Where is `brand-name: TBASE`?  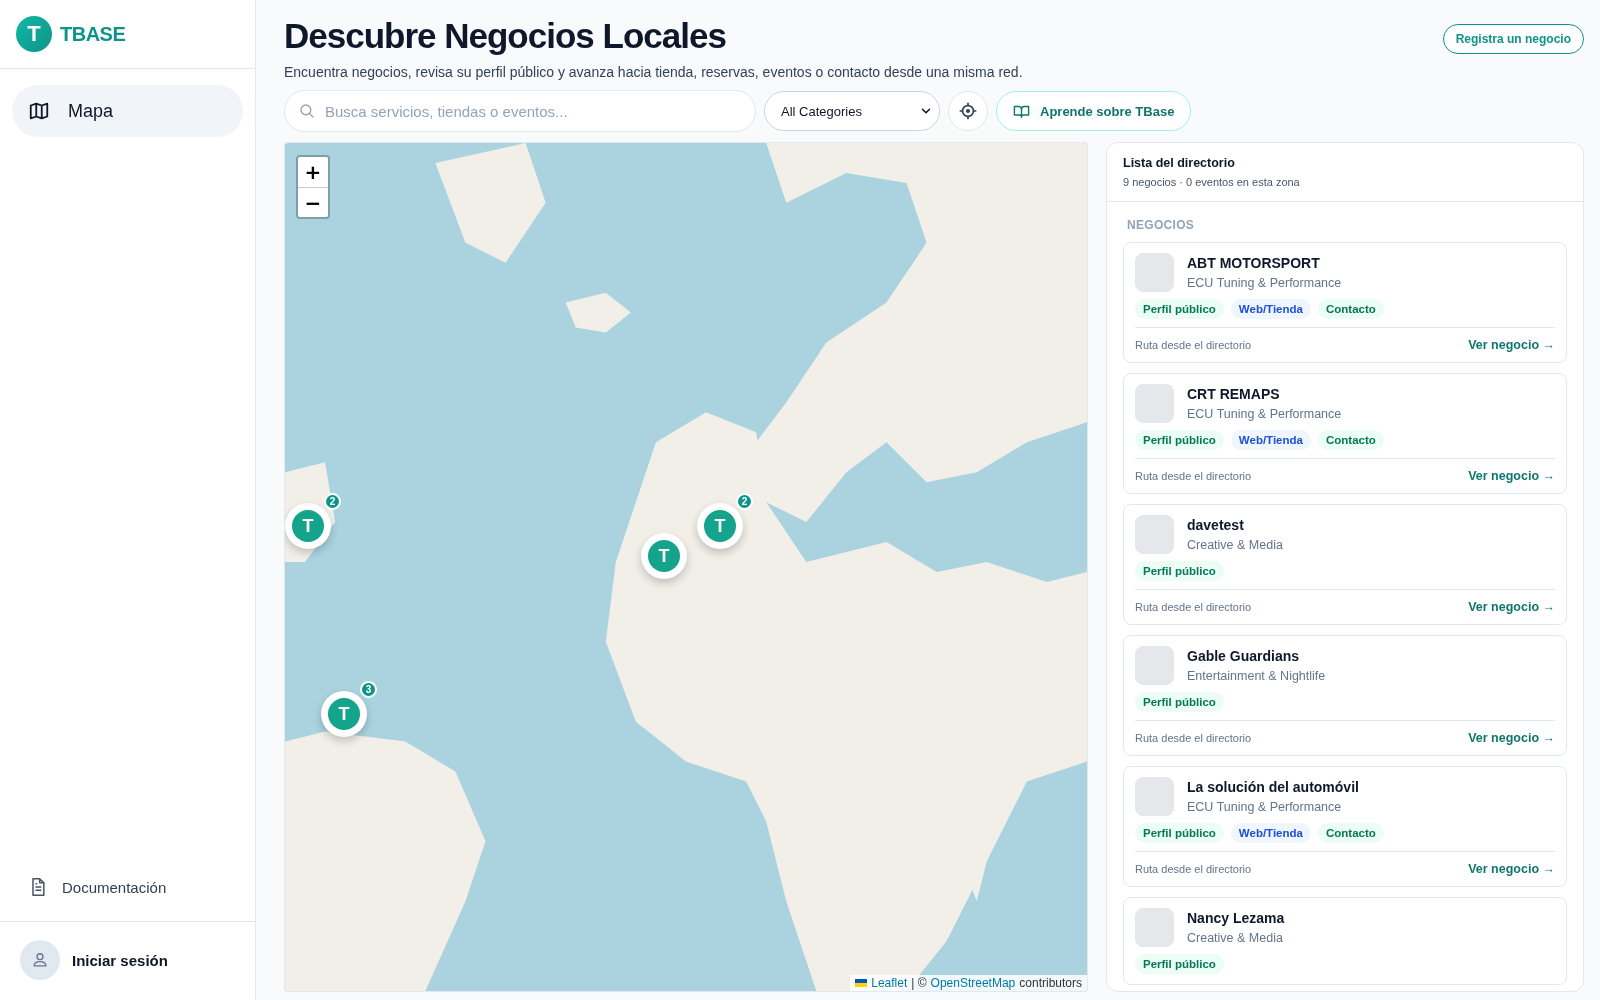 brand-name: TBASE is located at coordinates (93, 34).